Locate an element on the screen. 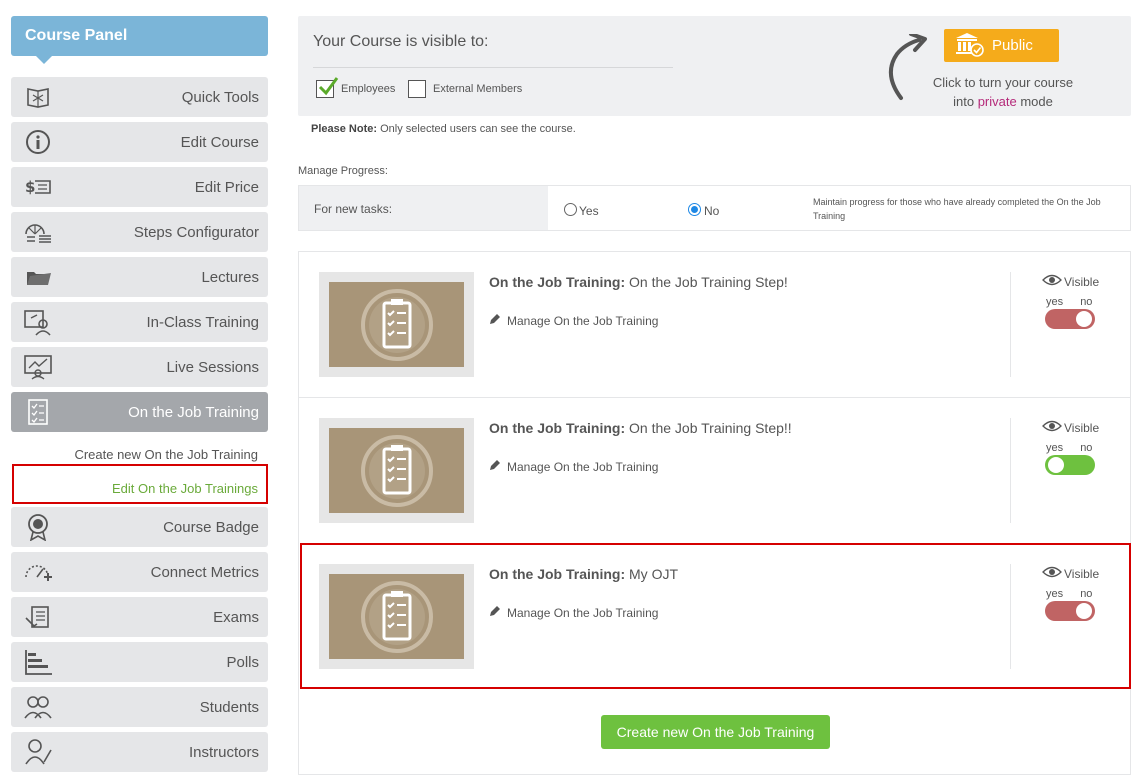 The height and width of the screenshot is (778, 1139). sidebar-item-steps-configurator: Steps Configurator is located at coordinates (139, 232).